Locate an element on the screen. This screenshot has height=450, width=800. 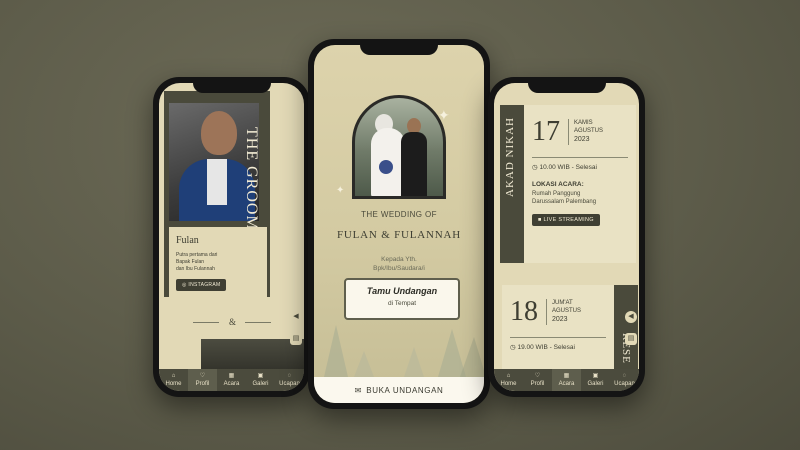
image-icon: ▣ is located at coordinates (595, 375).